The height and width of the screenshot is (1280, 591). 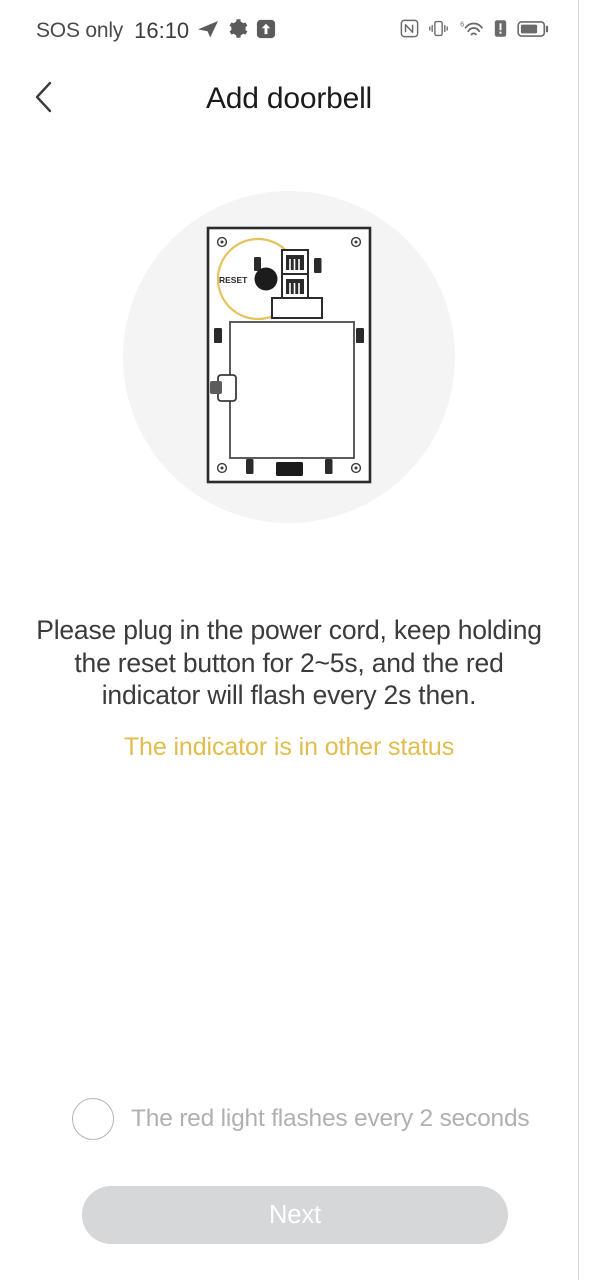 What do you see at coordinates (266, 31) in the screenshot?
I see `upload-arrow-icon` at bounding box center [266, 31].